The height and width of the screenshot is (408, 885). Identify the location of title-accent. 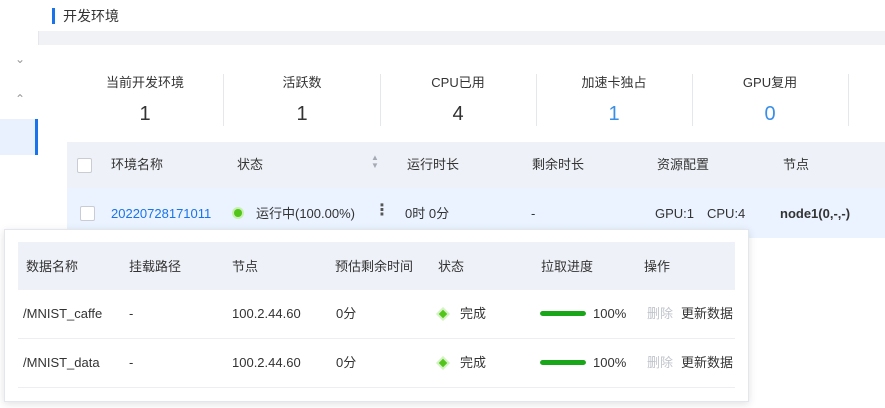
(53, 16).